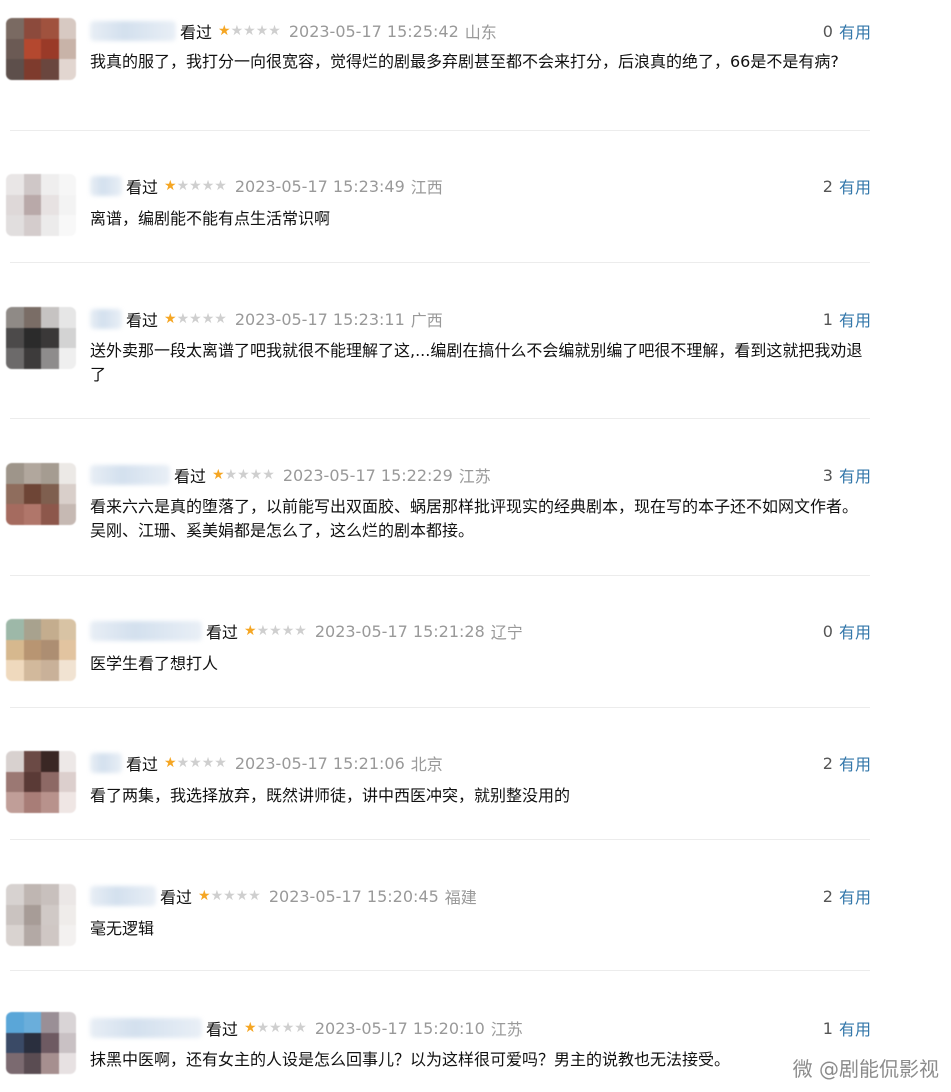 The image size is (951, 1092). Describe the element at coordinates (827, 319) in the screenshot. I see `vote-count: 1` at that location.